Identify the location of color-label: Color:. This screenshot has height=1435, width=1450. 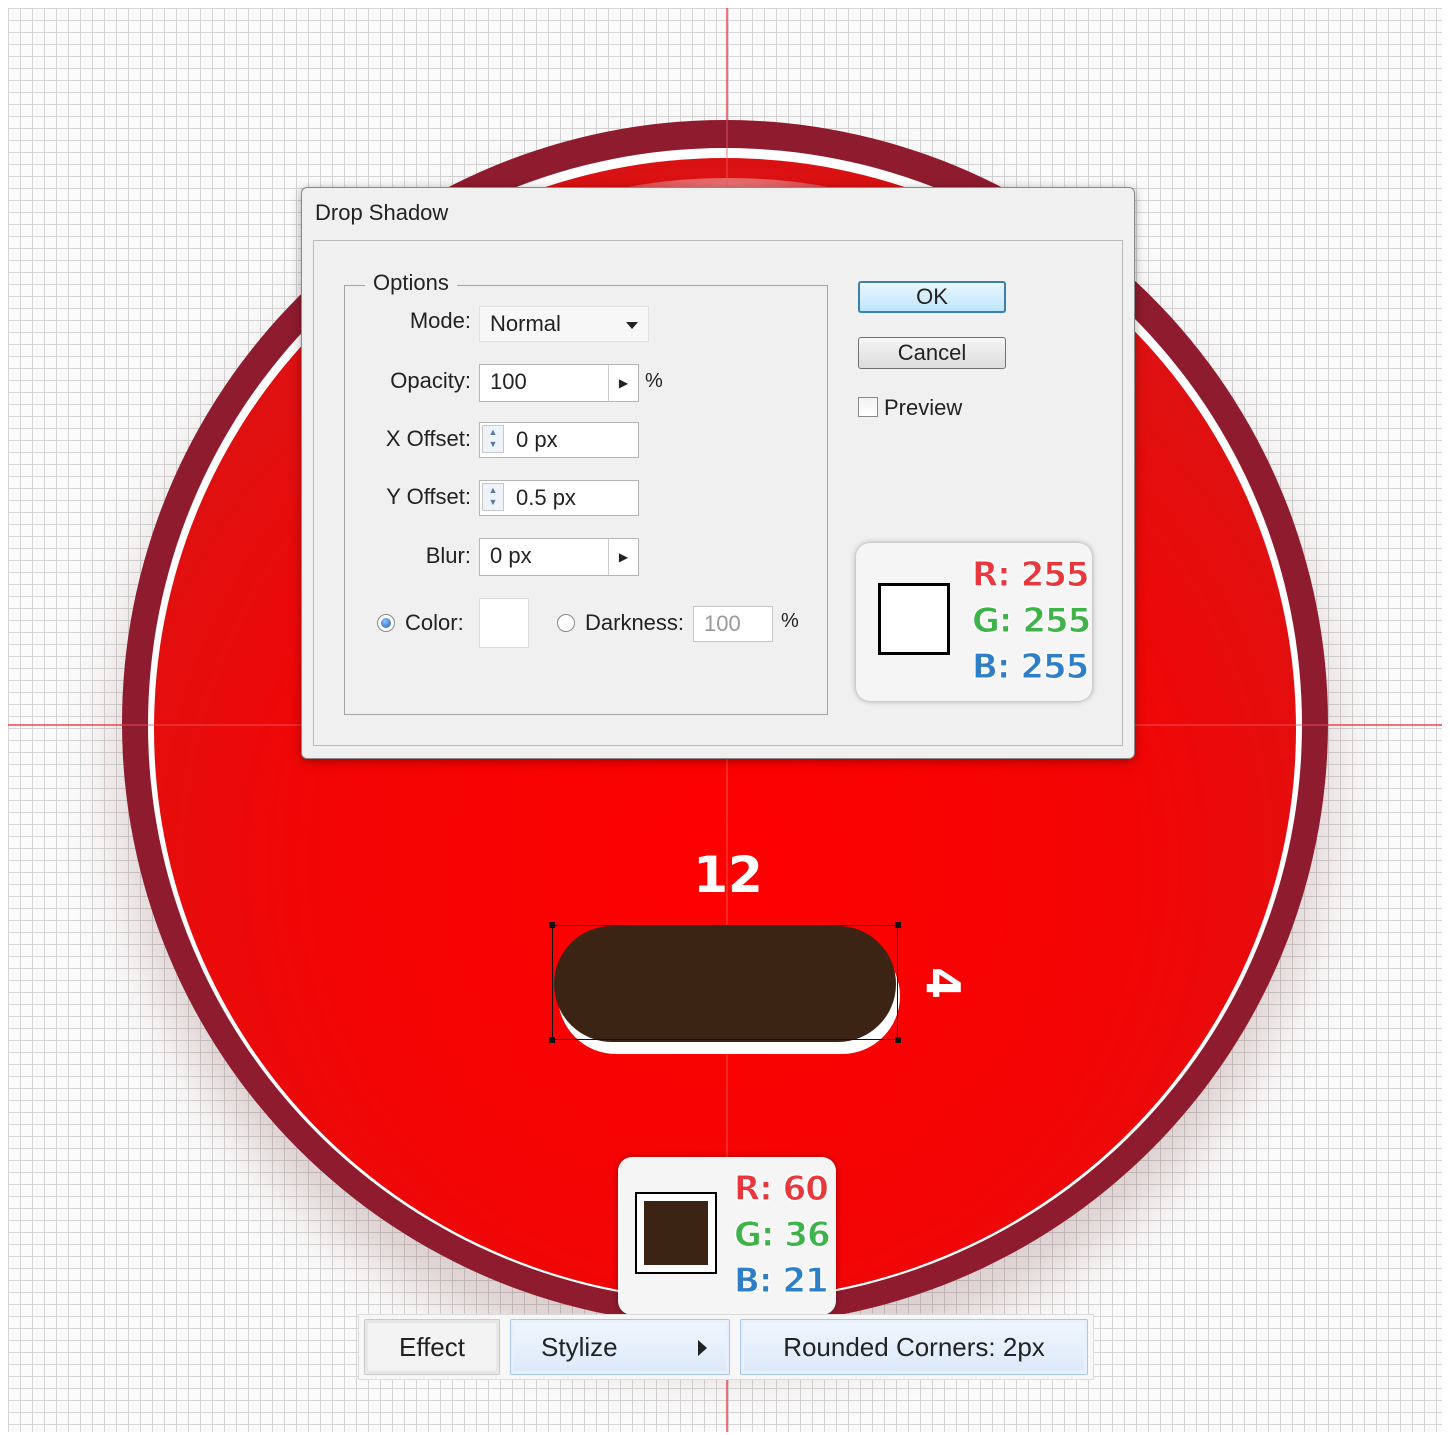
(434, 622).